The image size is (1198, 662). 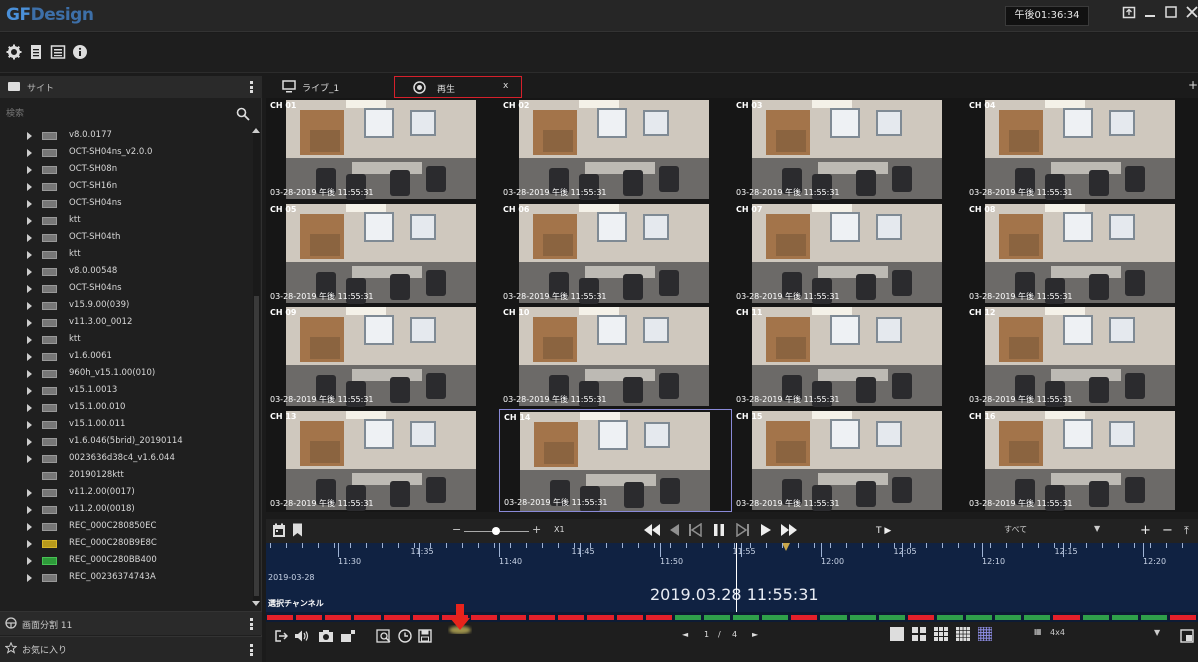 I want to click on tree-item: v11.2.00(0017), so click(x=126, y=493).